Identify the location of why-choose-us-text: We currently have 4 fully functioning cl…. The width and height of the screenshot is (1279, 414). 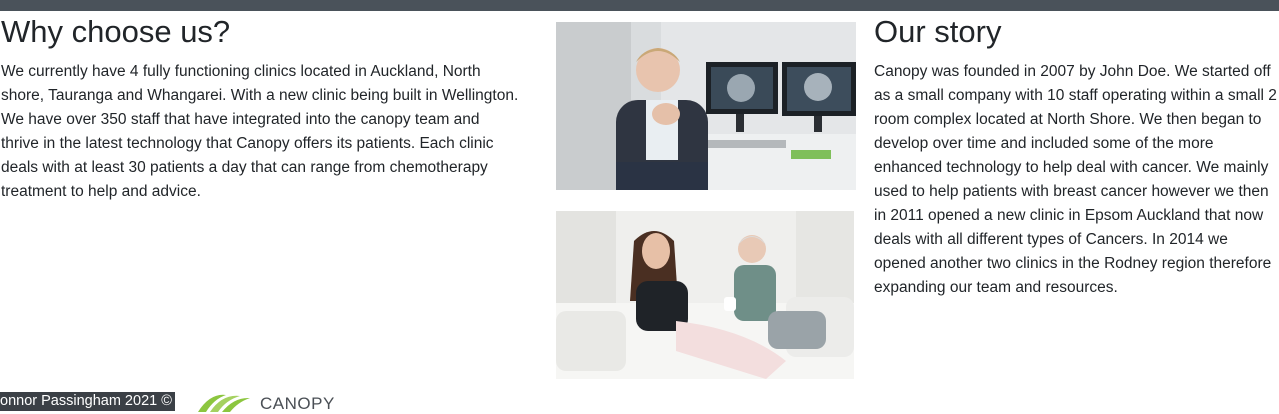
(260, 131).